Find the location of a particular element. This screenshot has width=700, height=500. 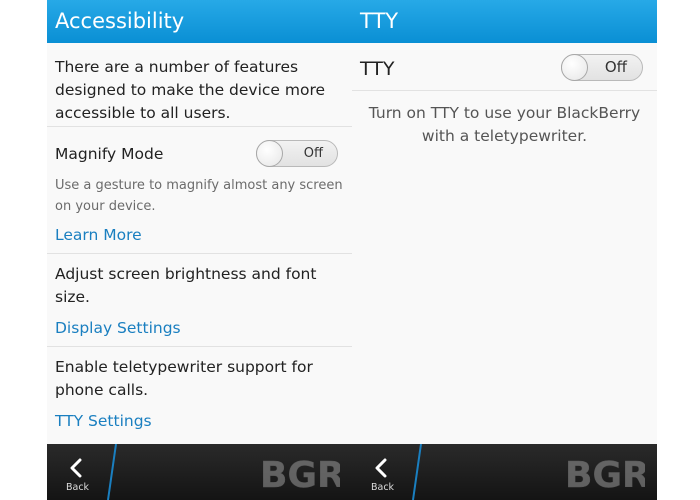

page-title: TTY is located at coordinates (379, 21).